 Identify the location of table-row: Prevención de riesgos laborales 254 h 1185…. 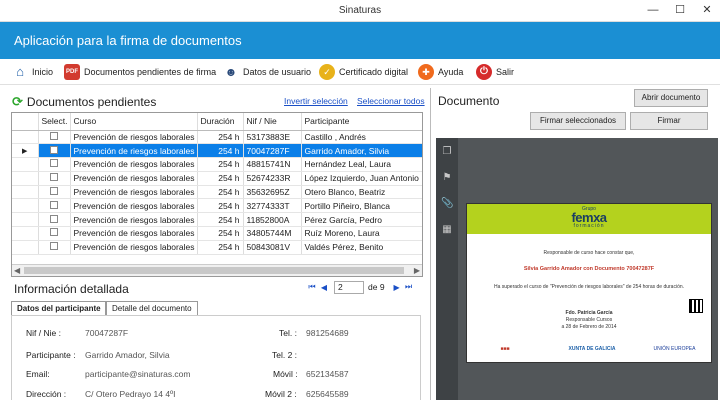
(217, 220).